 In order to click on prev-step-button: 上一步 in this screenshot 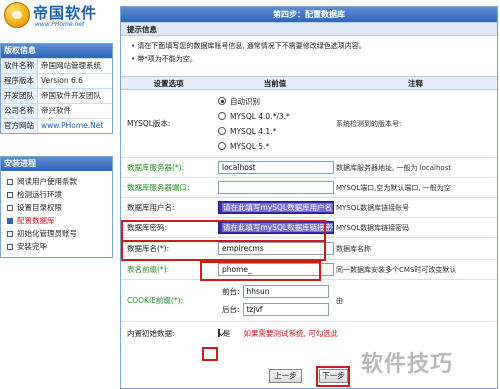, I will do `click(285, 376)`.